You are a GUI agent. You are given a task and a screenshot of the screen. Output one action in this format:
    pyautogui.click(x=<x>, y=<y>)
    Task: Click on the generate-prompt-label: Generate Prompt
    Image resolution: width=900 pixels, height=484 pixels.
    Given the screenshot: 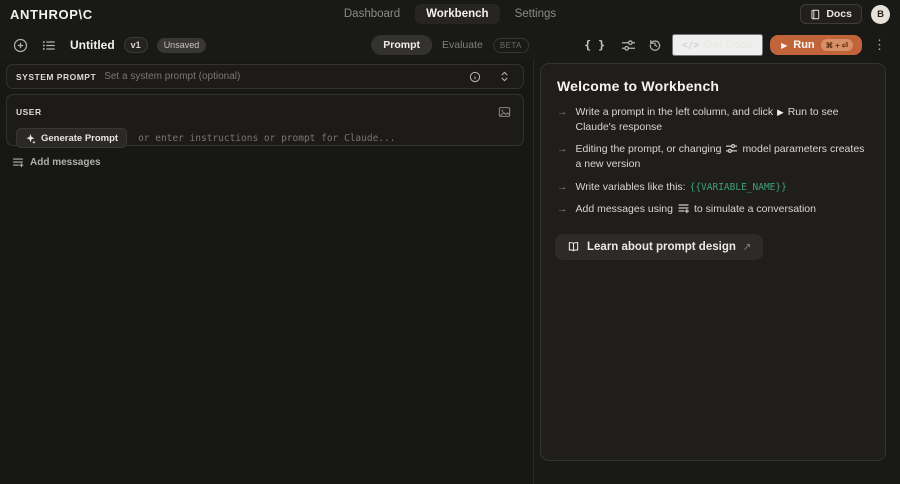 What is the action you would take?
    pyautogui.click(x=80, y=138)
    